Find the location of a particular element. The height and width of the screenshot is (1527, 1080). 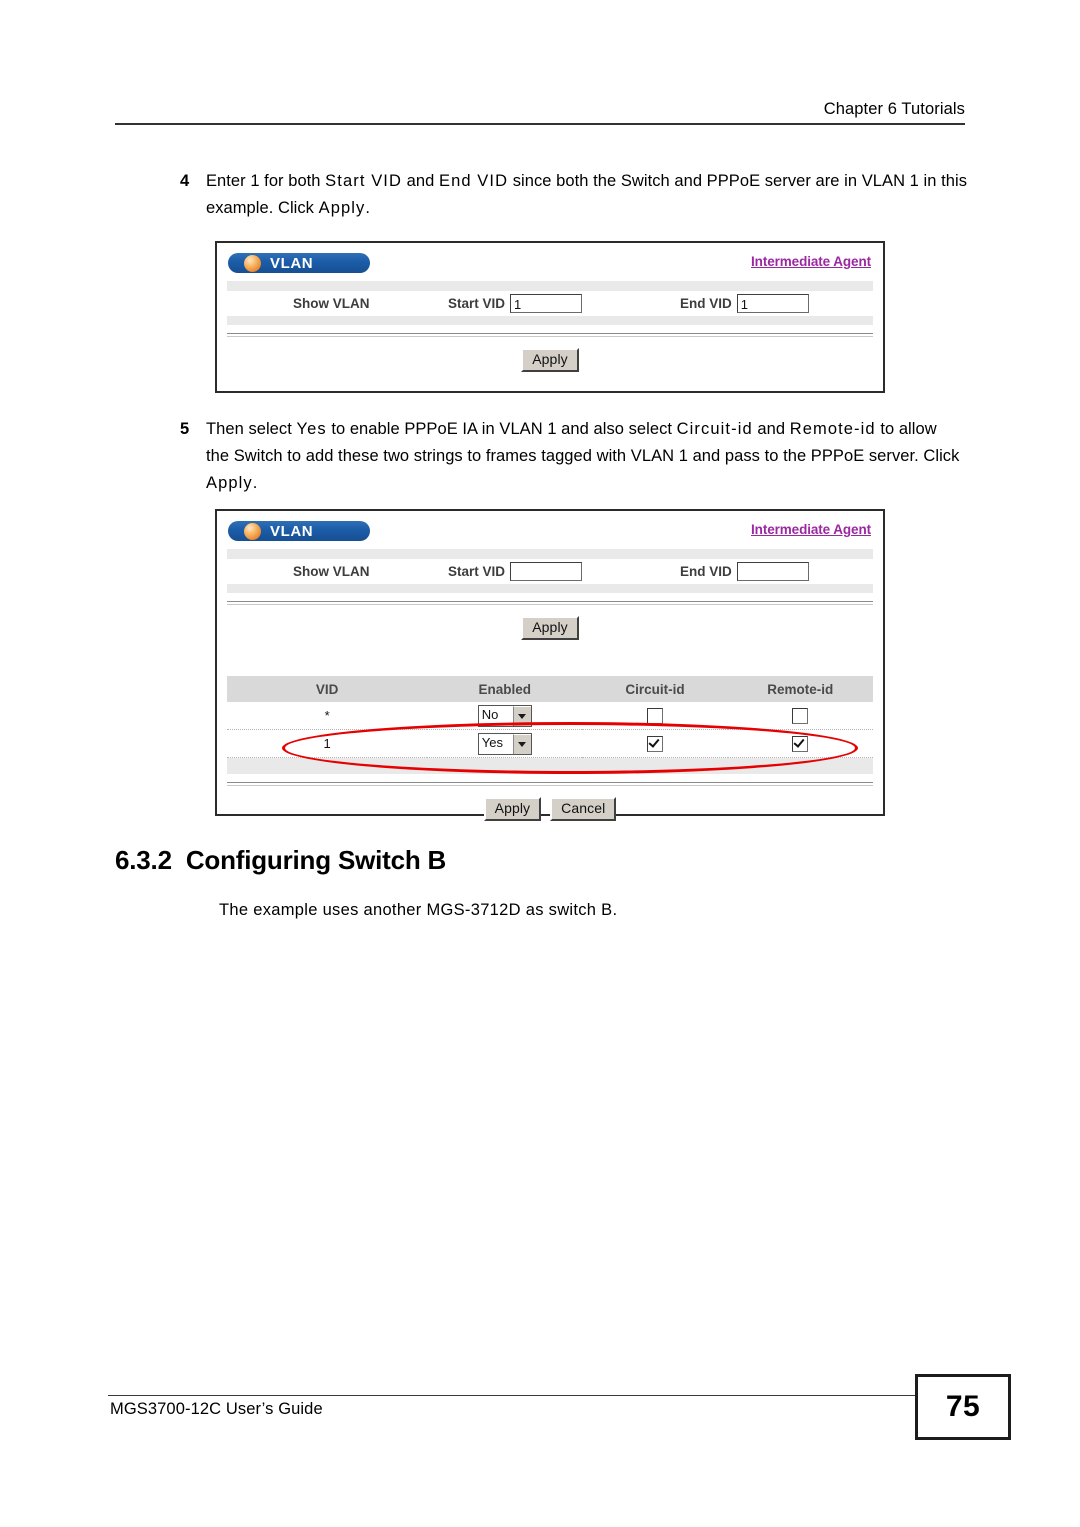

vlan-filter-strip: Show VLAN Start VID 1 End VID 1 is located at coordinates (550, 303).